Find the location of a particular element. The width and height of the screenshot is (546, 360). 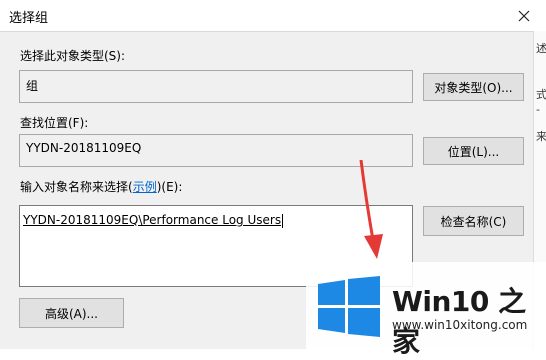

names-label: 输入对象名称来选择(示例)(E): is located at coordinates (101, 186).